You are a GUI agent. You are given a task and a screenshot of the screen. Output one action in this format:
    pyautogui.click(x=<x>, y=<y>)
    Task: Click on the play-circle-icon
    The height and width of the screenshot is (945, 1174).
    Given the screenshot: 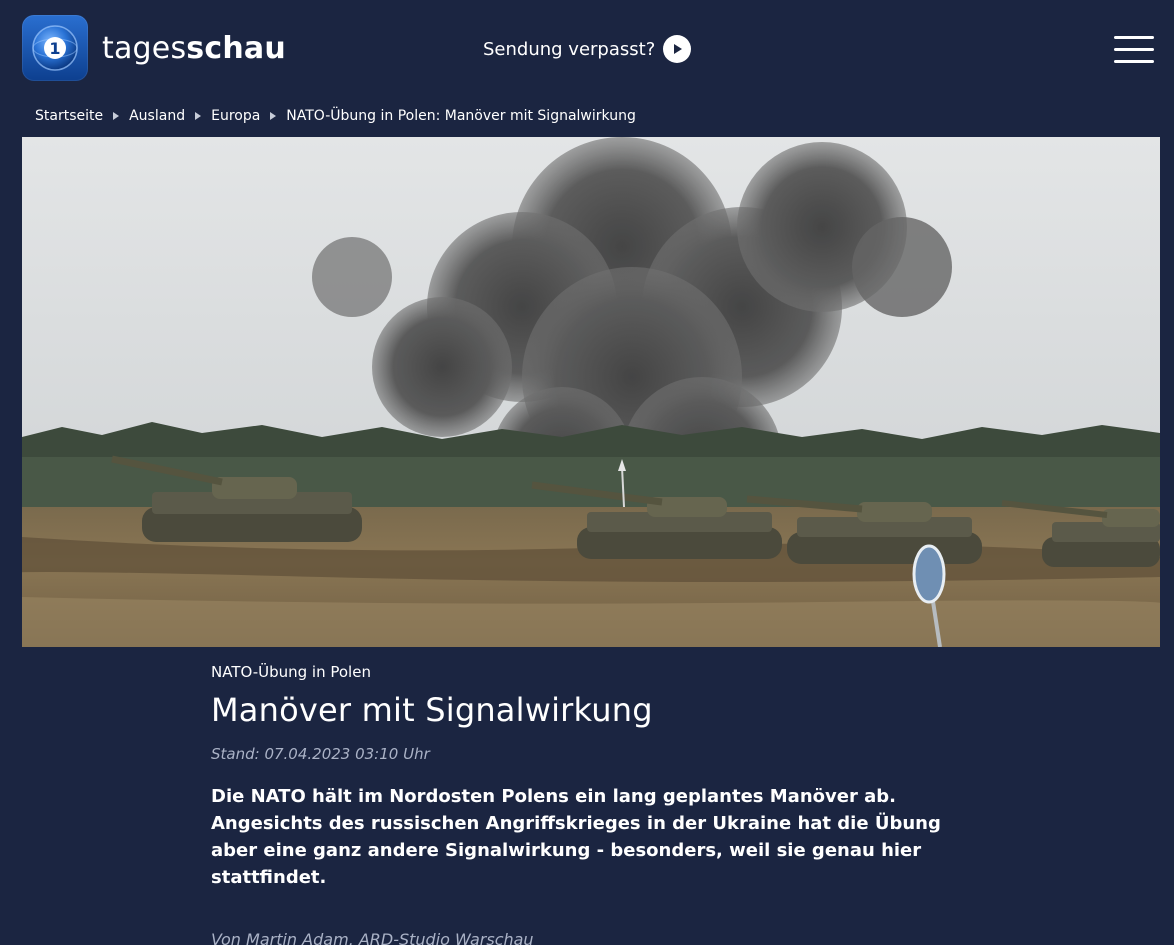 What is the action you would take?
    pyautogui.click(x=677, y=49)
    